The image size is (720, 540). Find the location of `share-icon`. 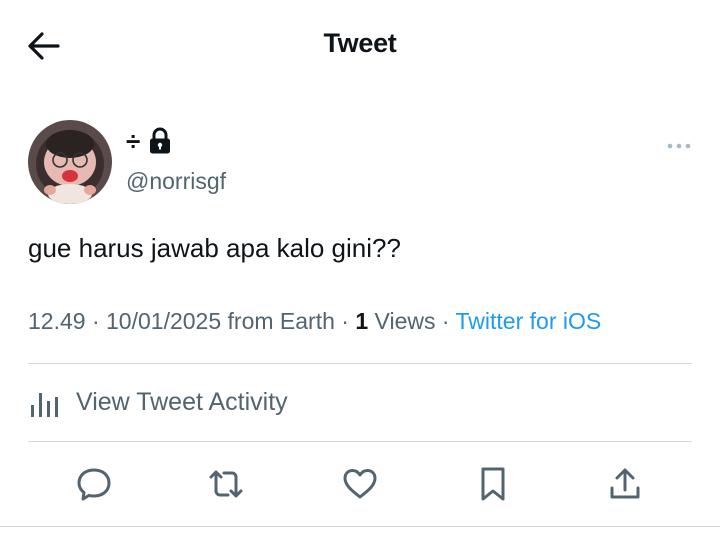

share-icon is located at coordinates (625, 483).